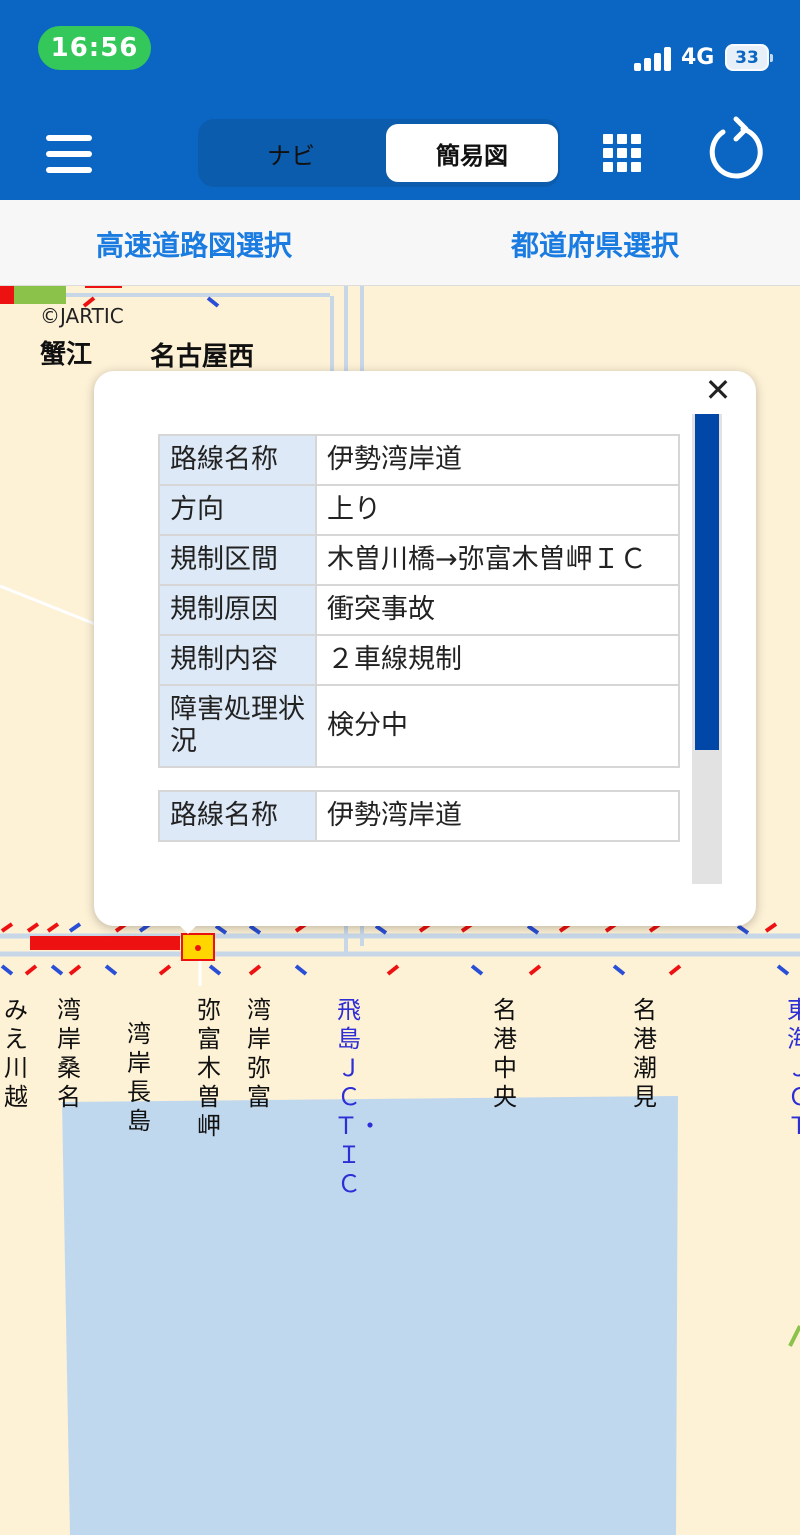 This screenshot has height=1535, width=800. Describe the element at coordinates (707, 582) in the screenshot. I see `scroll-thumb` at that location.